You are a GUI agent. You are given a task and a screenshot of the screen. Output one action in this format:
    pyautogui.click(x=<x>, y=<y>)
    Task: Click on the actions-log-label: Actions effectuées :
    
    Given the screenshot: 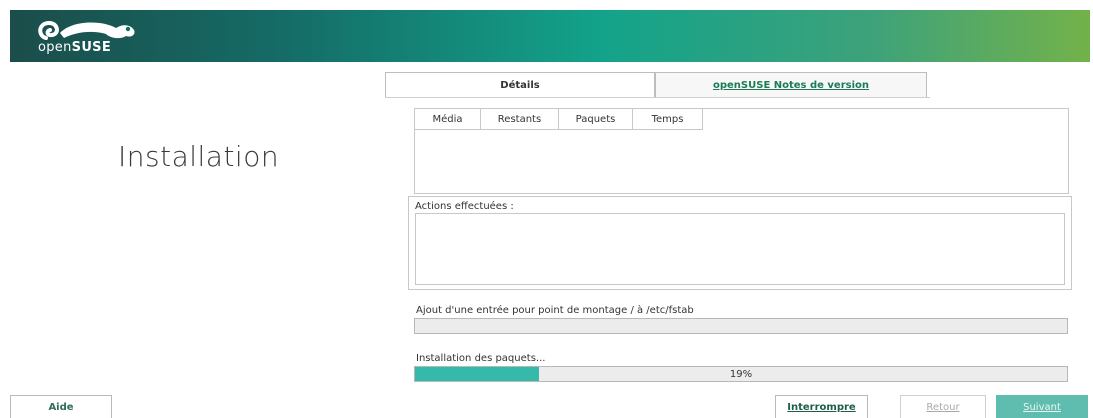 What is the action you would take?
    pyautogui.click(x=464, y=206)
    